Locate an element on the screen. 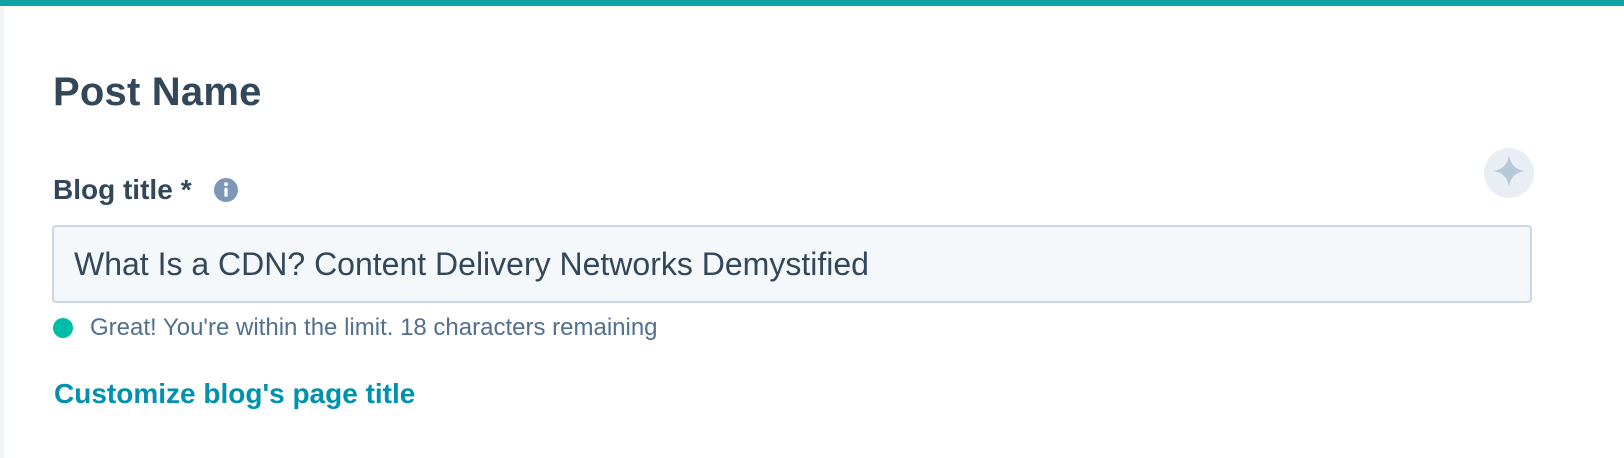 The image size is (1624, 458). post-name-heading: Post Name is located at coordinates (157, 92).